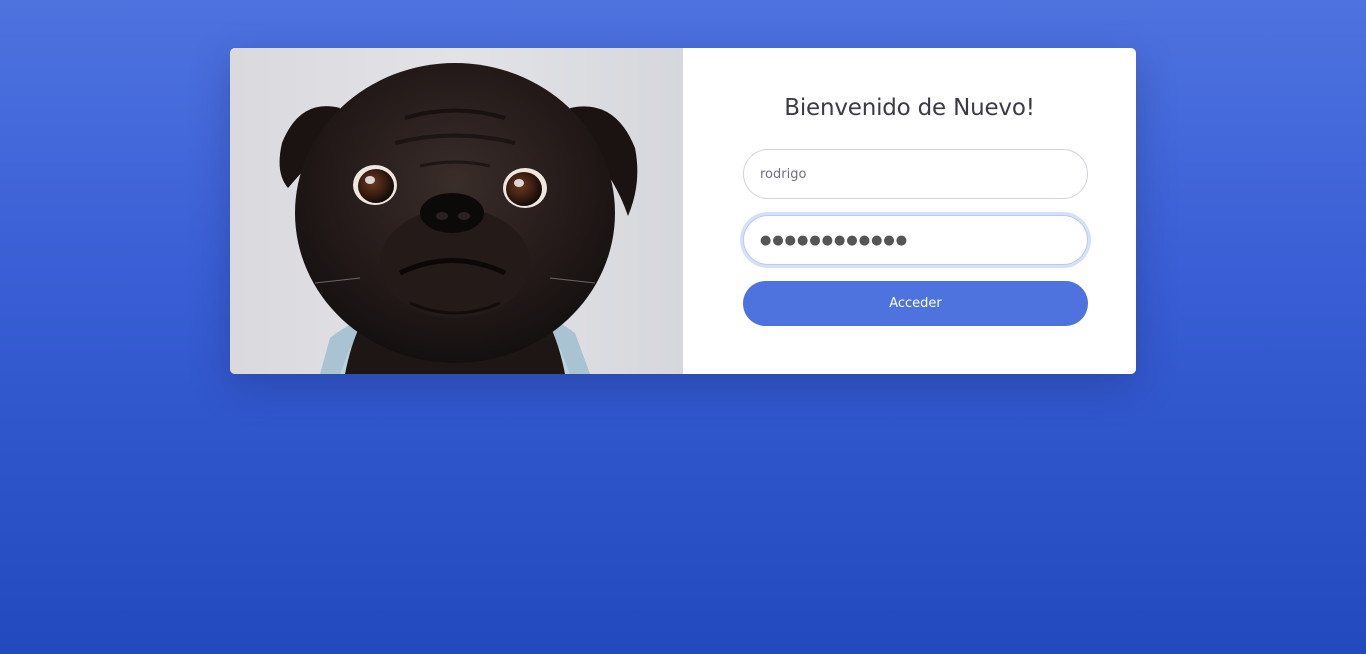  What do you see at coordinates (834, 240) in the screenshot?
I see `password-mask: ●●●●●●●●●●●●` at bounding box center [834, 240].